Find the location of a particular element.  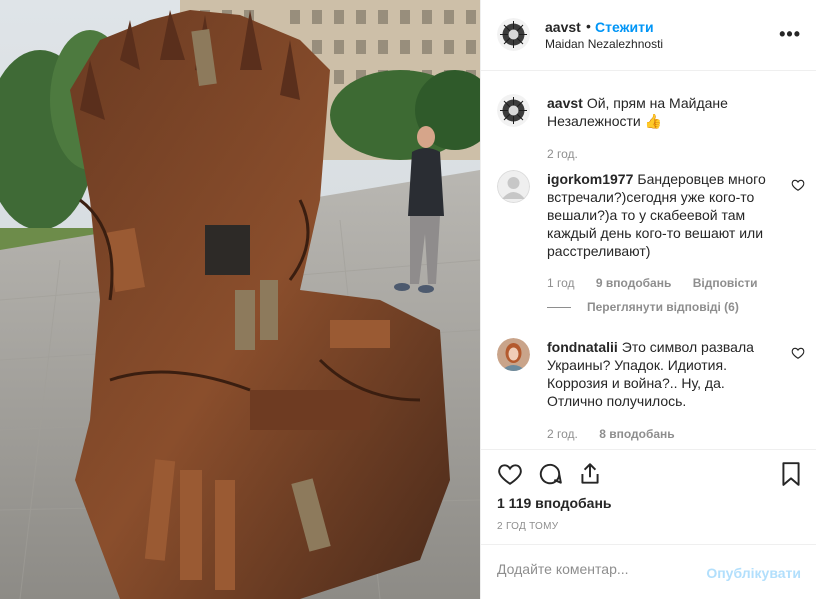

post-location: Maidan Nezalezhnosti is located at coordinates (604, 44).